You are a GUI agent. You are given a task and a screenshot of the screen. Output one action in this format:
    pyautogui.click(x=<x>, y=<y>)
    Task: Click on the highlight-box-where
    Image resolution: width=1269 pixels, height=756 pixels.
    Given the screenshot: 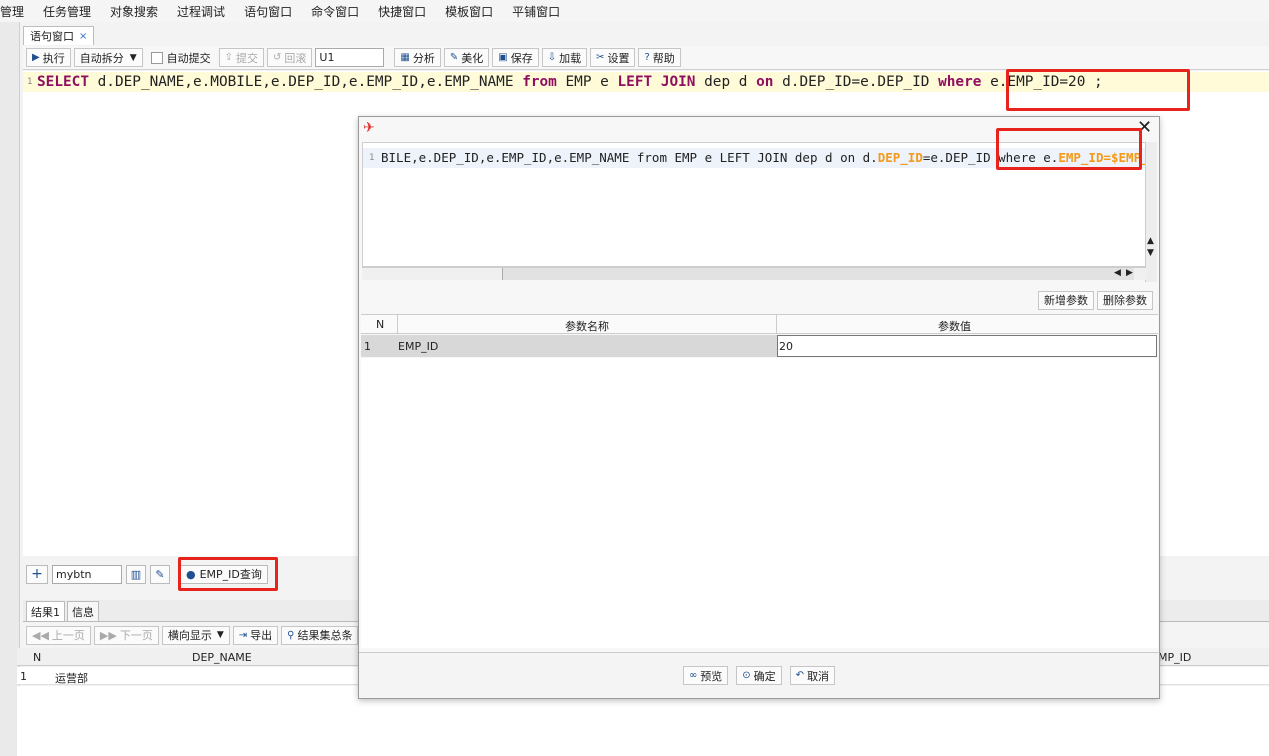 What is the action you would take?
    pyautogui.click(x=1098, y=90)
    